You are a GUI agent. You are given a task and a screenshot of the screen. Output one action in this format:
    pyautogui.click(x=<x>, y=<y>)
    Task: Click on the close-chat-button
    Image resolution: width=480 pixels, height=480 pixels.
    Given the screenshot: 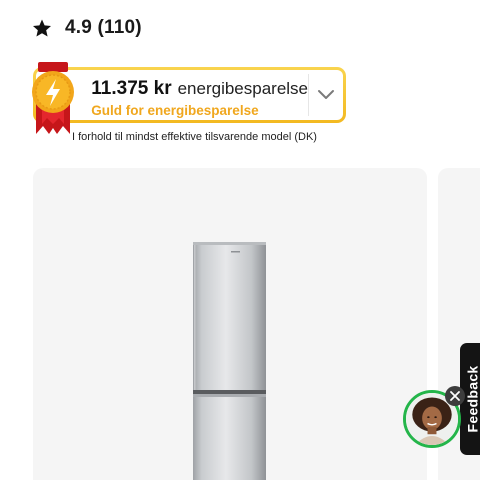 What is the action you would take?
    pyautogui.click(x=455, y=396)
    